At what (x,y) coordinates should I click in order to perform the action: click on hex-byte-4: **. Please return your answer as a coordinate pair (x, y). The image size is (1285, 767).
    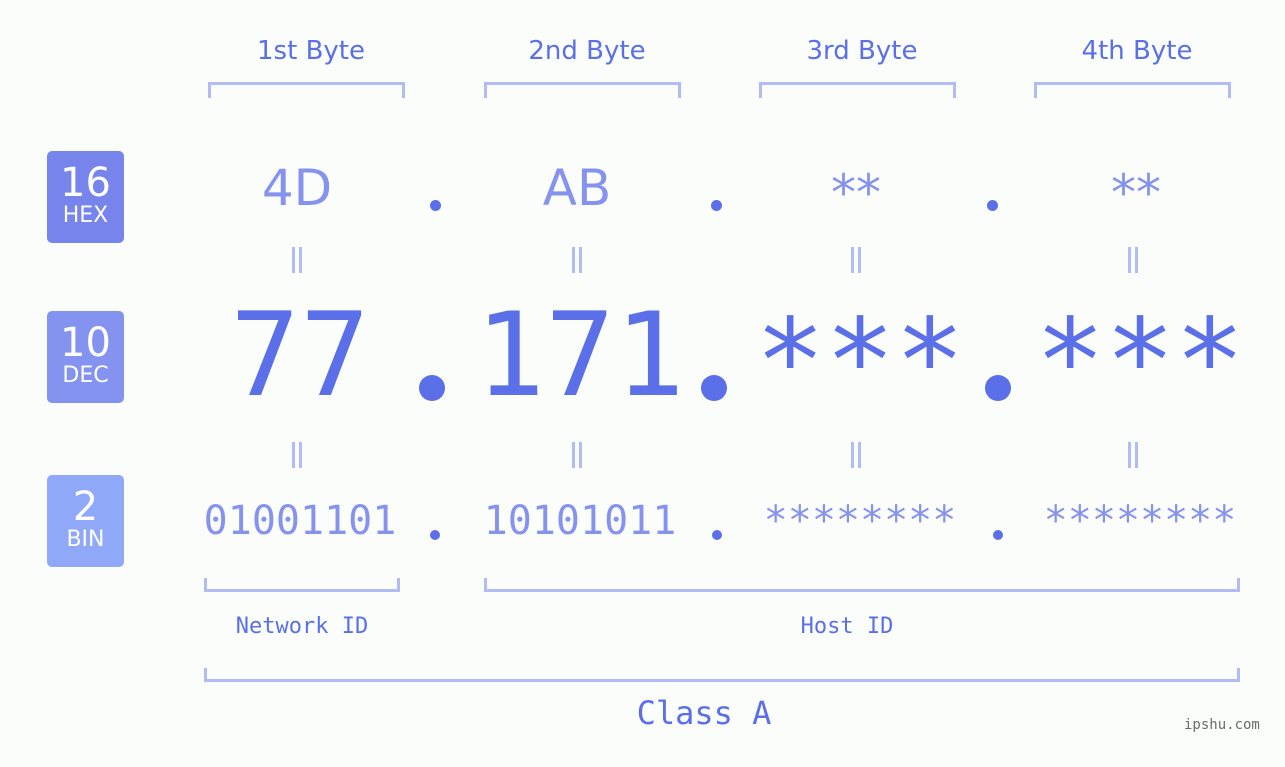
    Looking at the image, I should click on (1136, 193).